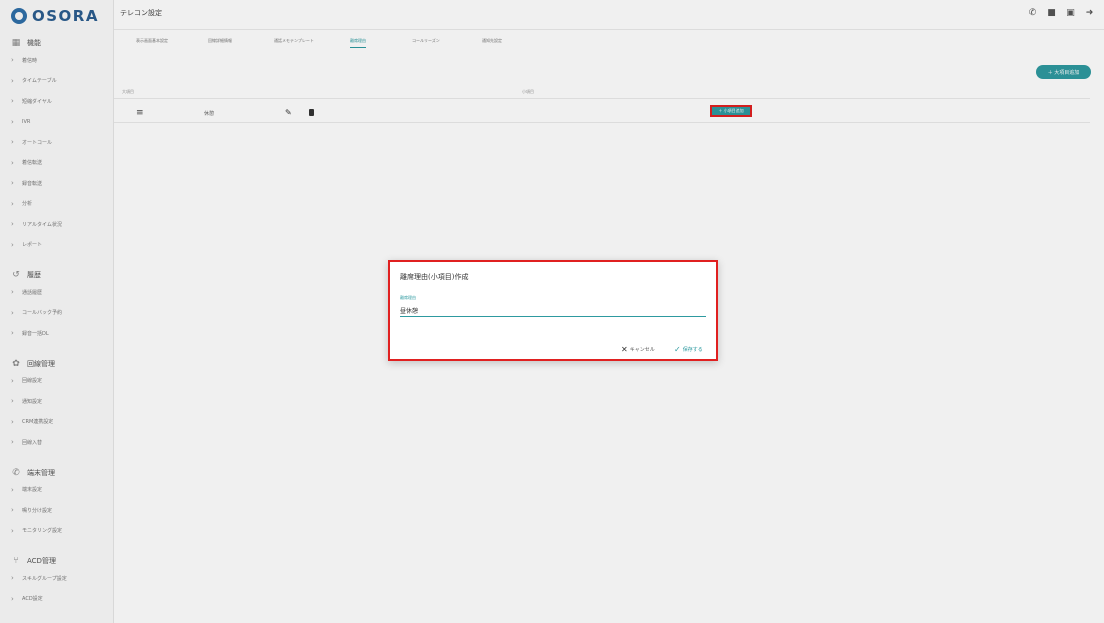  Describe the element at coordinates (642, 350) in the screenshot. I see `cancel-label: キャンセル` at that location.